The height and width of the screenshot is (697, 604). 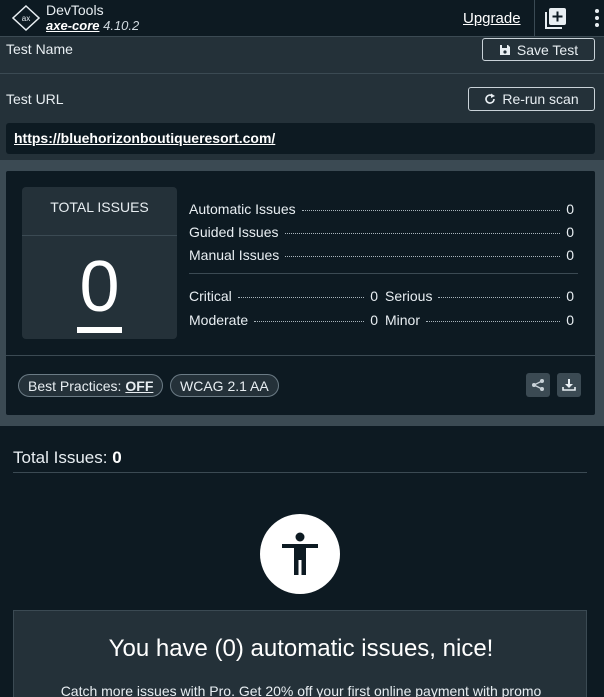 What do you see at coordinates (302, 20) in the screenshot?
I see `app-header: ax DevTools axe-core 4.10.2 Upgrade` at bounding box center [302, 20].